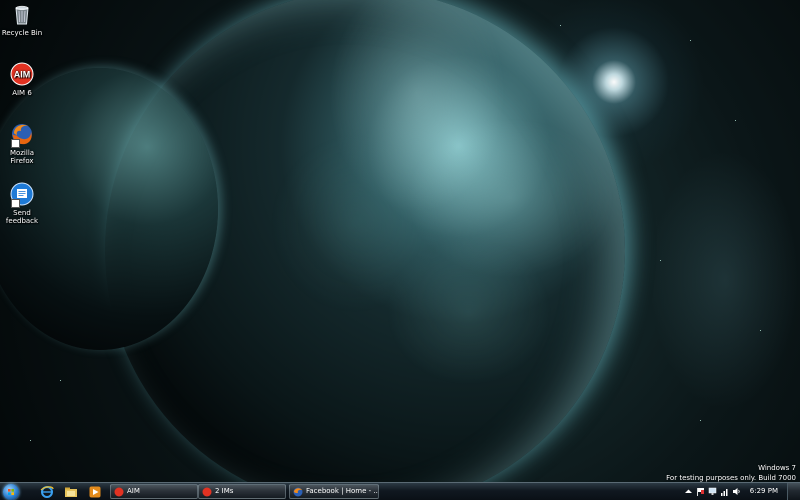 The width and height of the screenshot is (800, 500). Describe the element at coordinates (764, 491) in the screenshot. I see `taskbar-clock: 6:29 PM` at that location.